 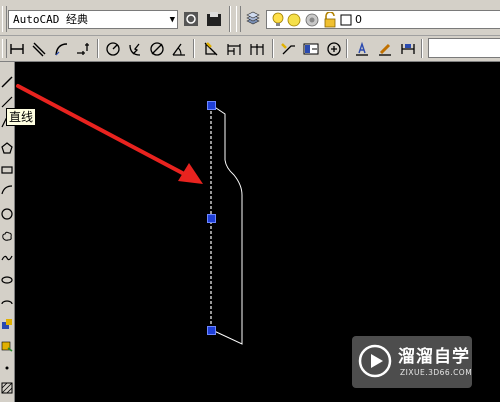 I want to click on pointer-arrow, so click(x=103, y=131).